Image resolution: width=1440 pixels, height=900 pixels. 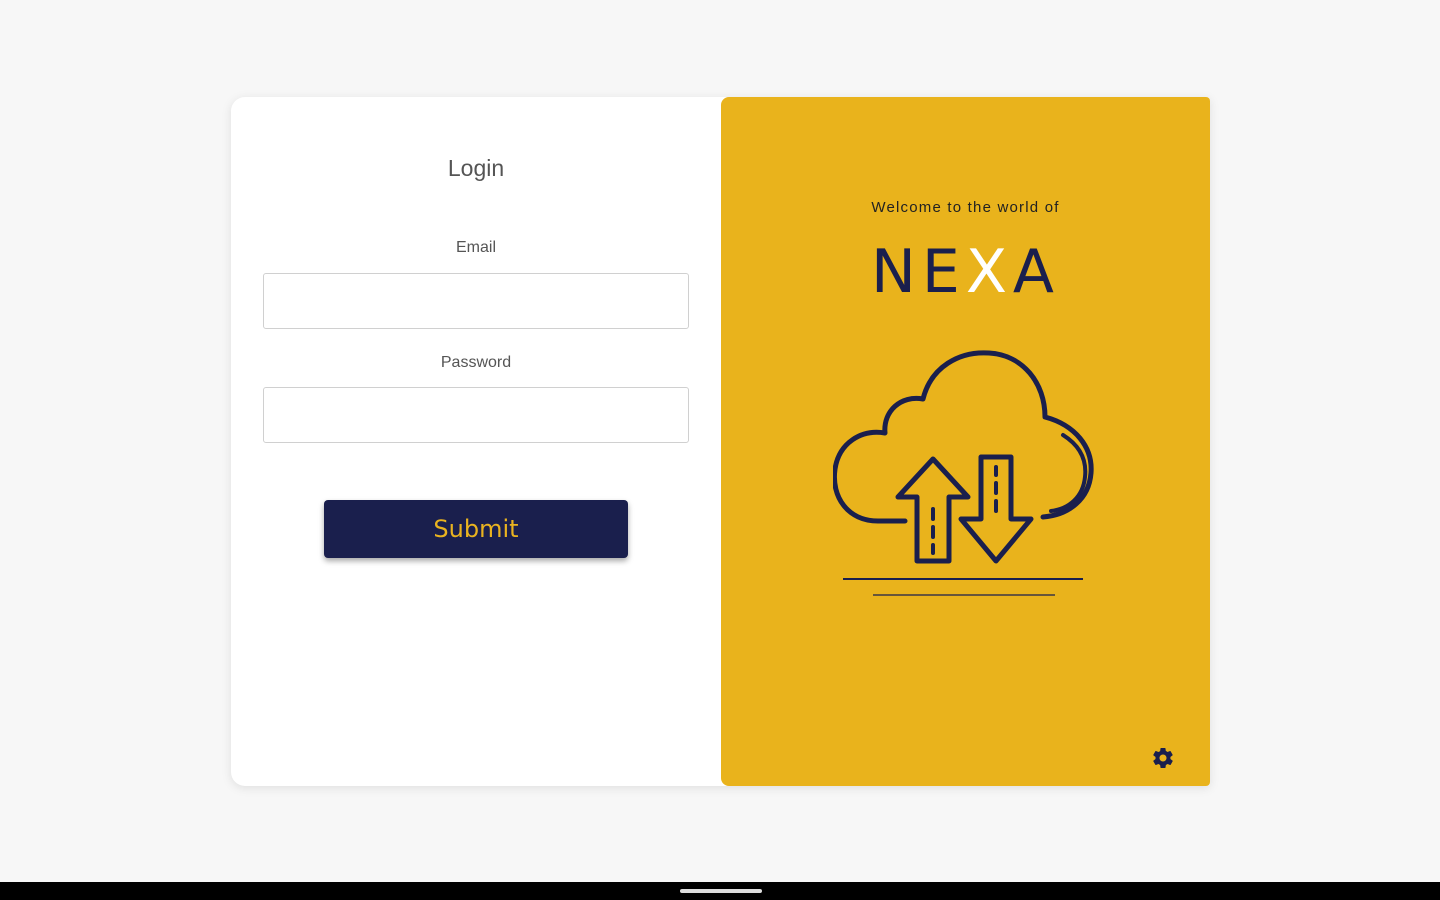 I want to click on email-input, so click(x=476, y=301).